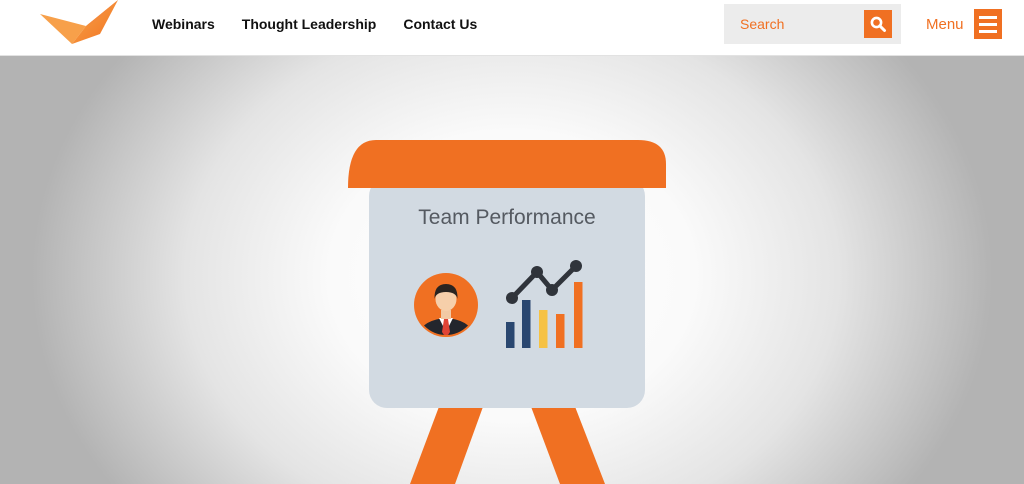 The width and height of the screenshot is (1024, 484). I want to click on main-nav: Webinars Thought Leadership Contact Us, so click(328, 24).